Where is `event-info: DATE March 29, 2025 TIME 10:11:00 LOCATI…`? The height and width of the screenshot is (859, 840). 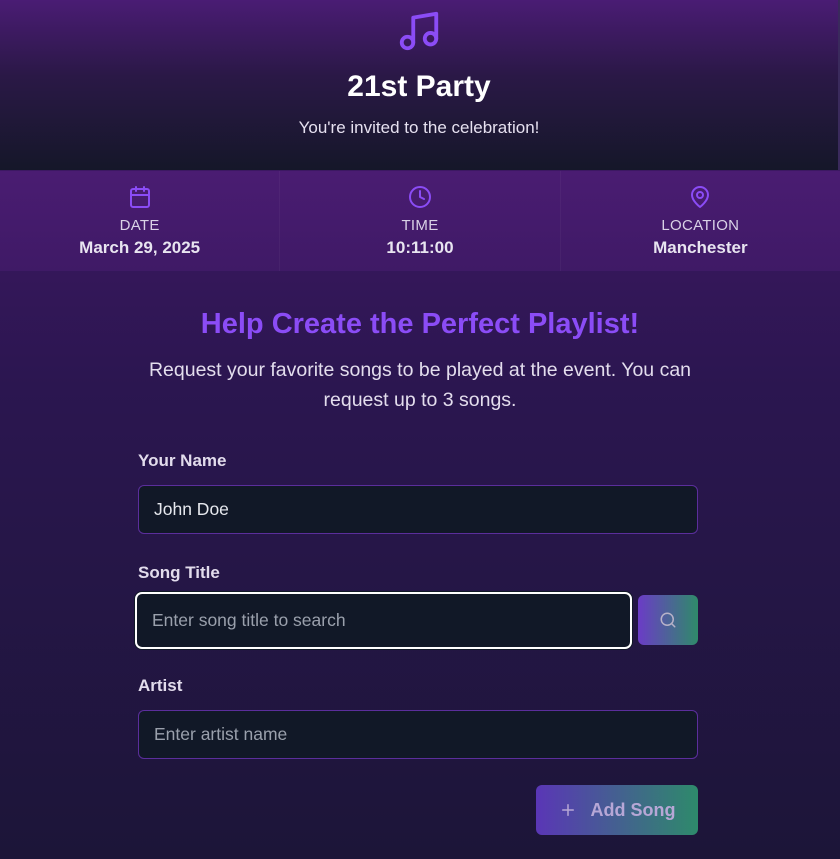
event-info: DATE March 29, 2025 TIME 10:11:00 LOCATI… is located at coordinates (420, 221).